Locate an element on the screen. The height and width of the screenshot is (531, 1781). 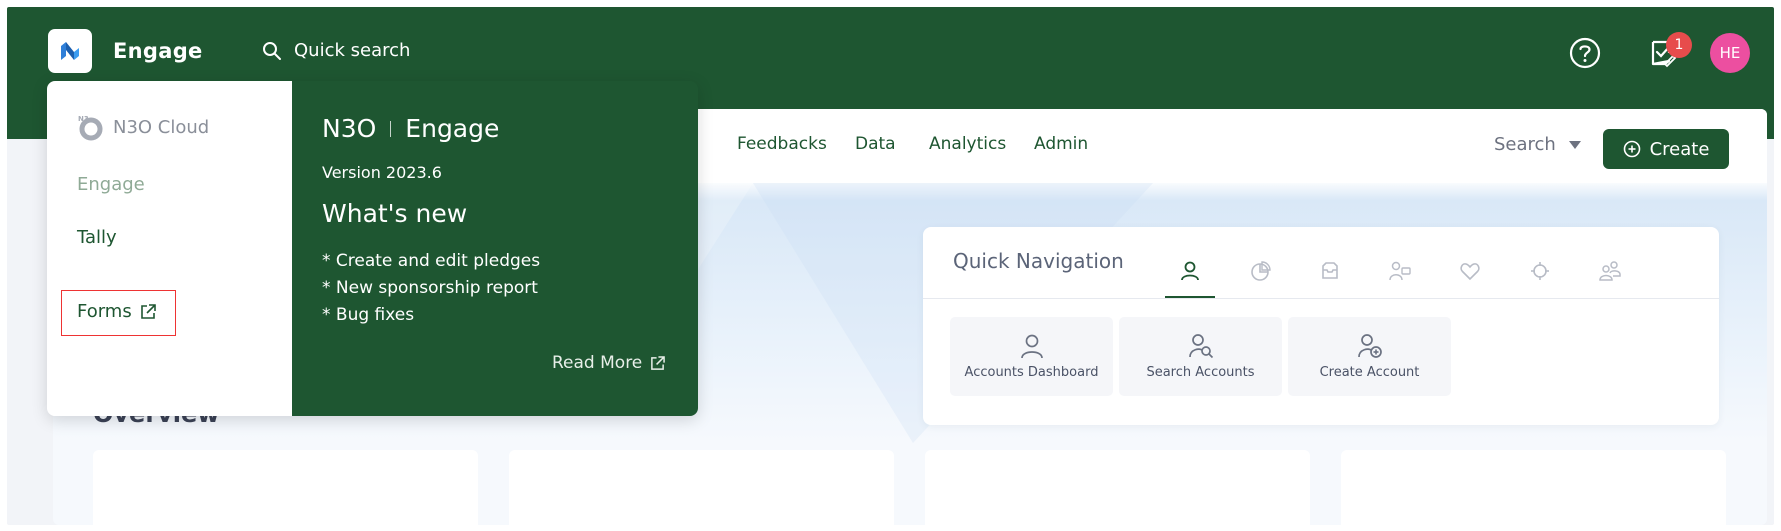
nav-item-feedbacks: Feedbacks is located at coordinates (782, 144).